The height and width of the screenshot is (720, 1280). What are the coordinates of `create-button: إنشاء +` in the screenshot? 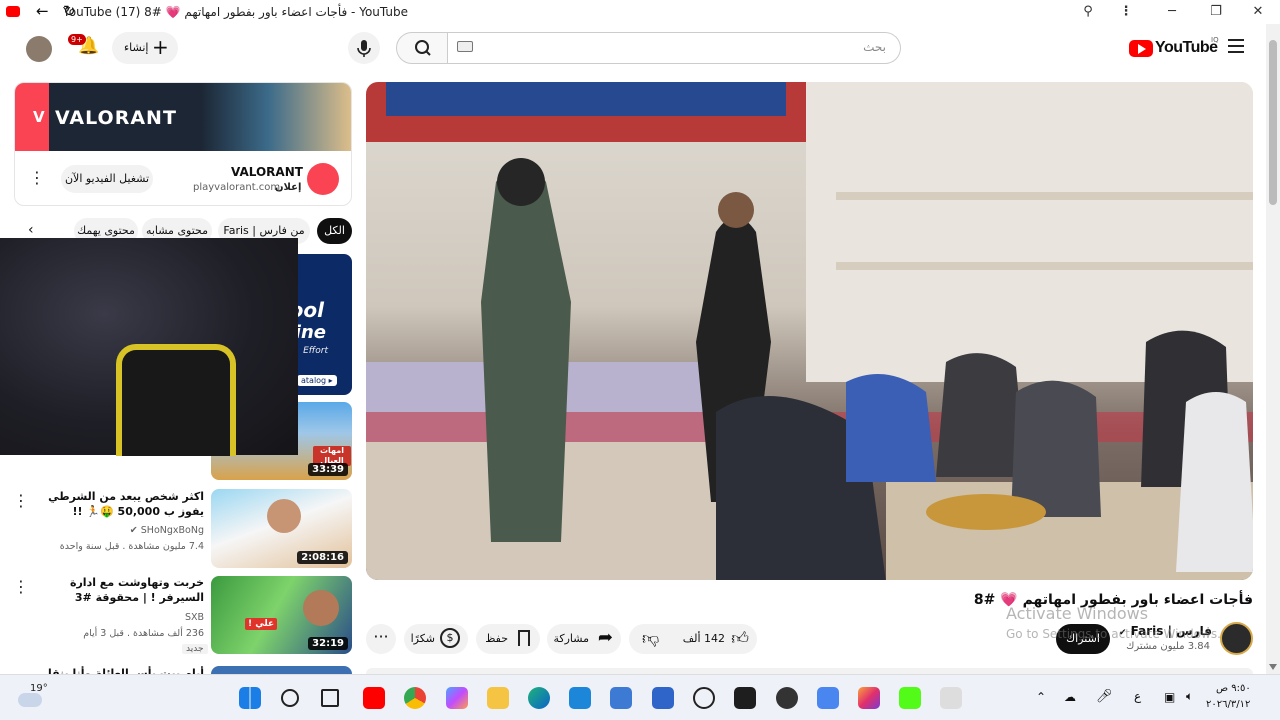 It's located at (145, 48).